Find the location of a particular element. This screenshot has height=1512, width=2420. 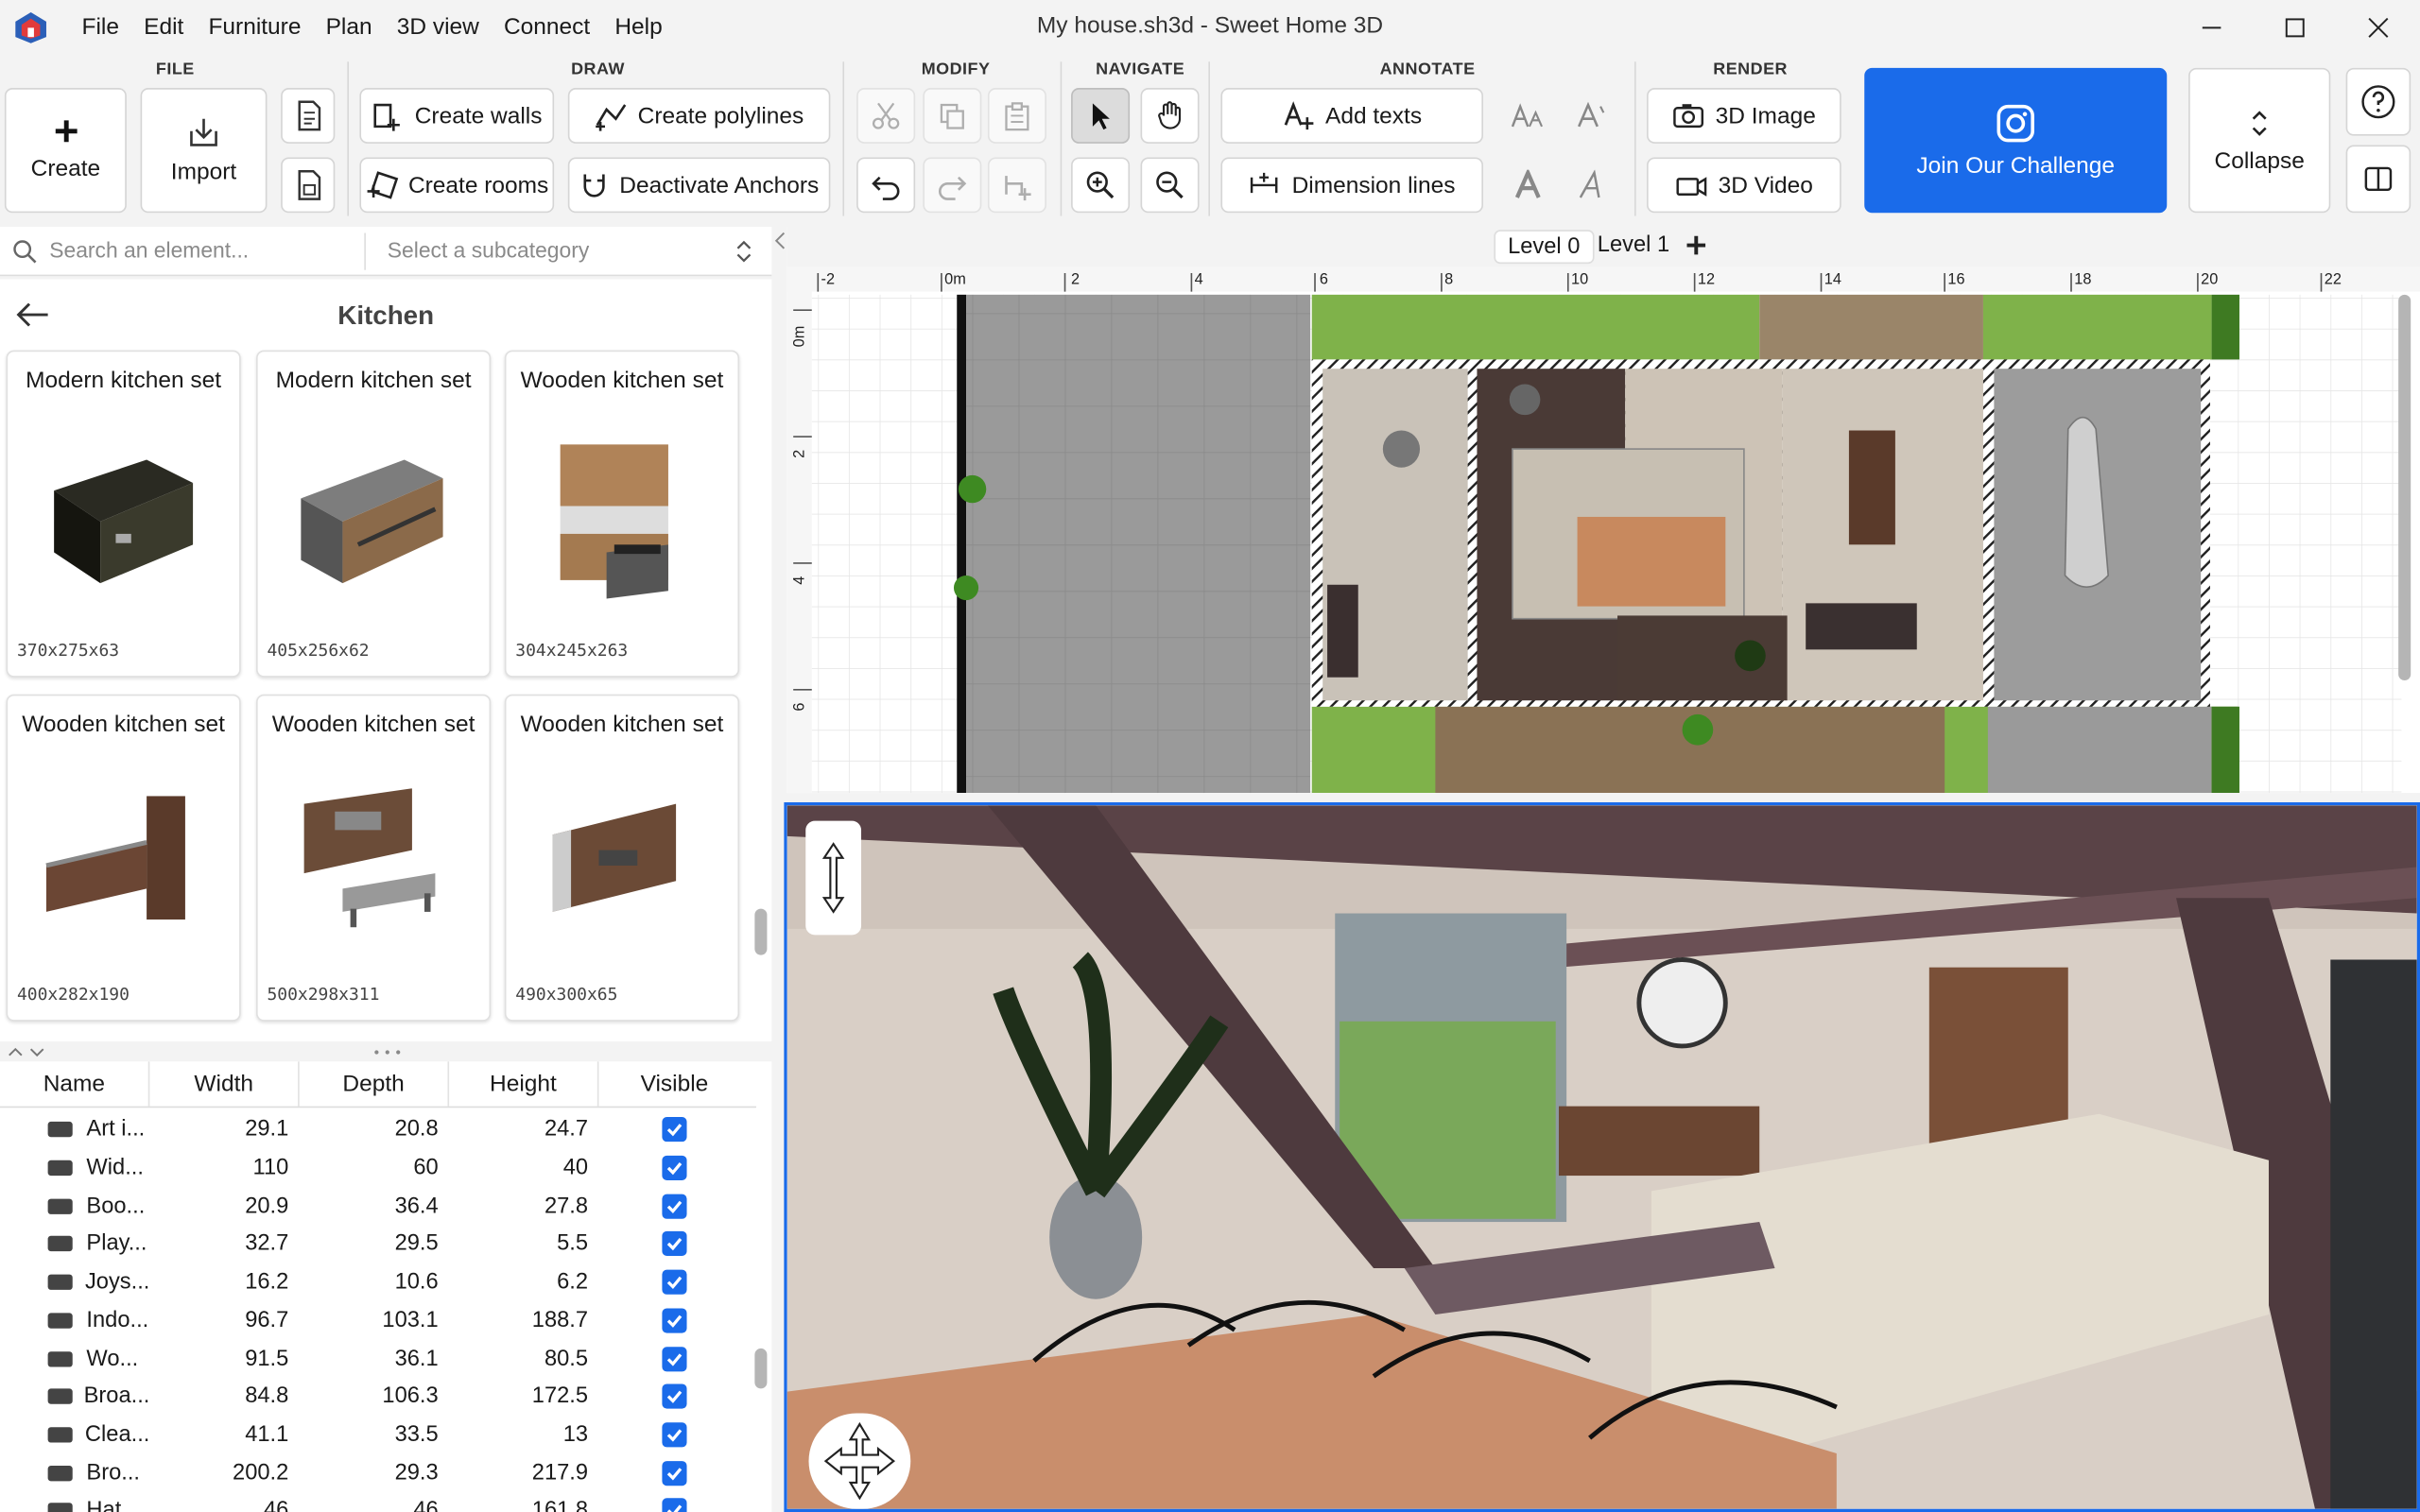

table-row: Broa... 84.8 106.3 172.5 is located at coordinates (378, 1397).